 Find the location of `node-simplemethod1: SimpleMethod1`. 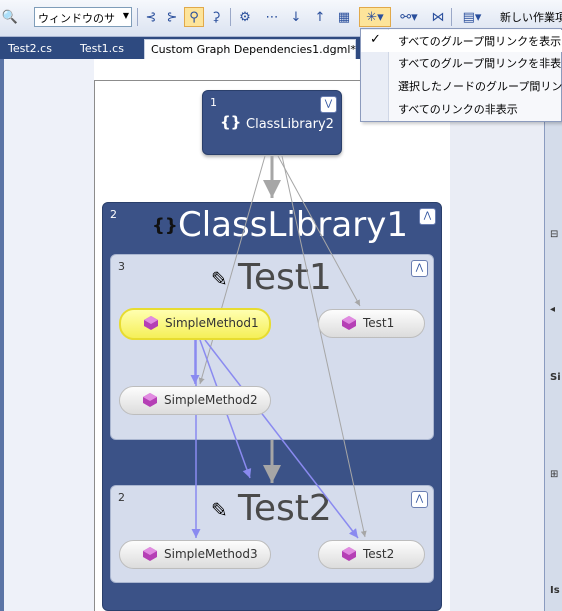

node-simplemethod1: SimpleMethod1 is located at coordinates (195, 324).